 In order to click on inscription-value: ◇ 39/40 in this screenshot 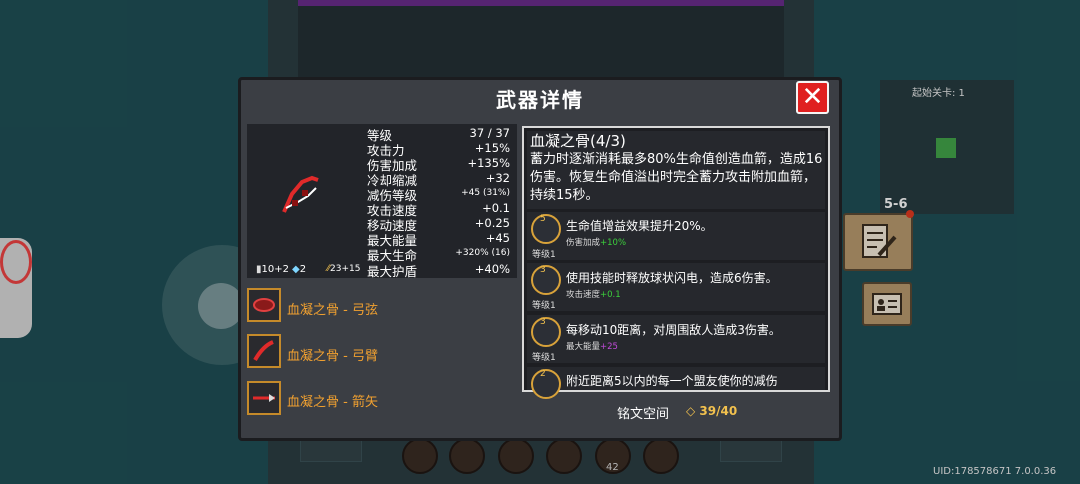, I will do `click(712, 411)`.